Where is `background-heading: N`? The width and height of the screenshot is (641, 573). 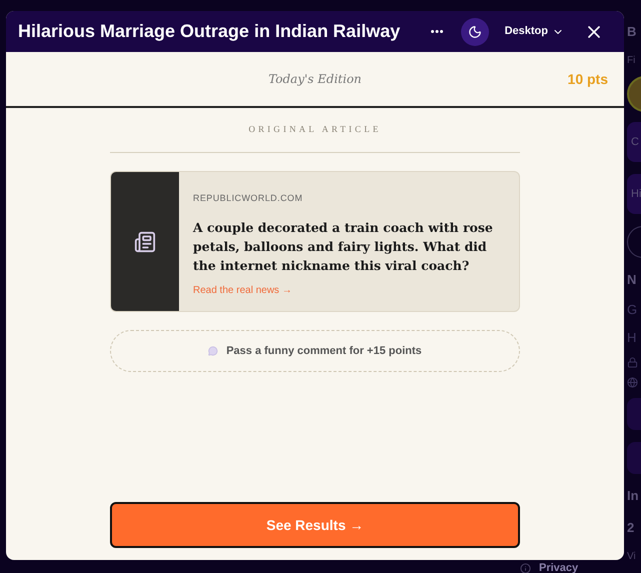
background-heading: N is located at coordinates (631, 280).